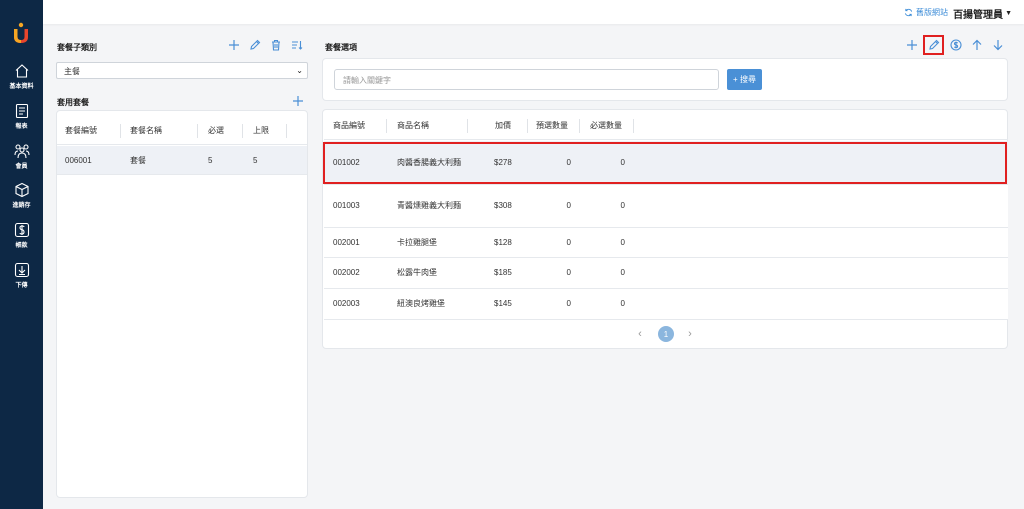 This screenshot has width=1024, height=509. What do you see at coordinates (21, 127) in the screenshot?
I see `sidebar-item-label: 報表` at bounding box center [21, 127].